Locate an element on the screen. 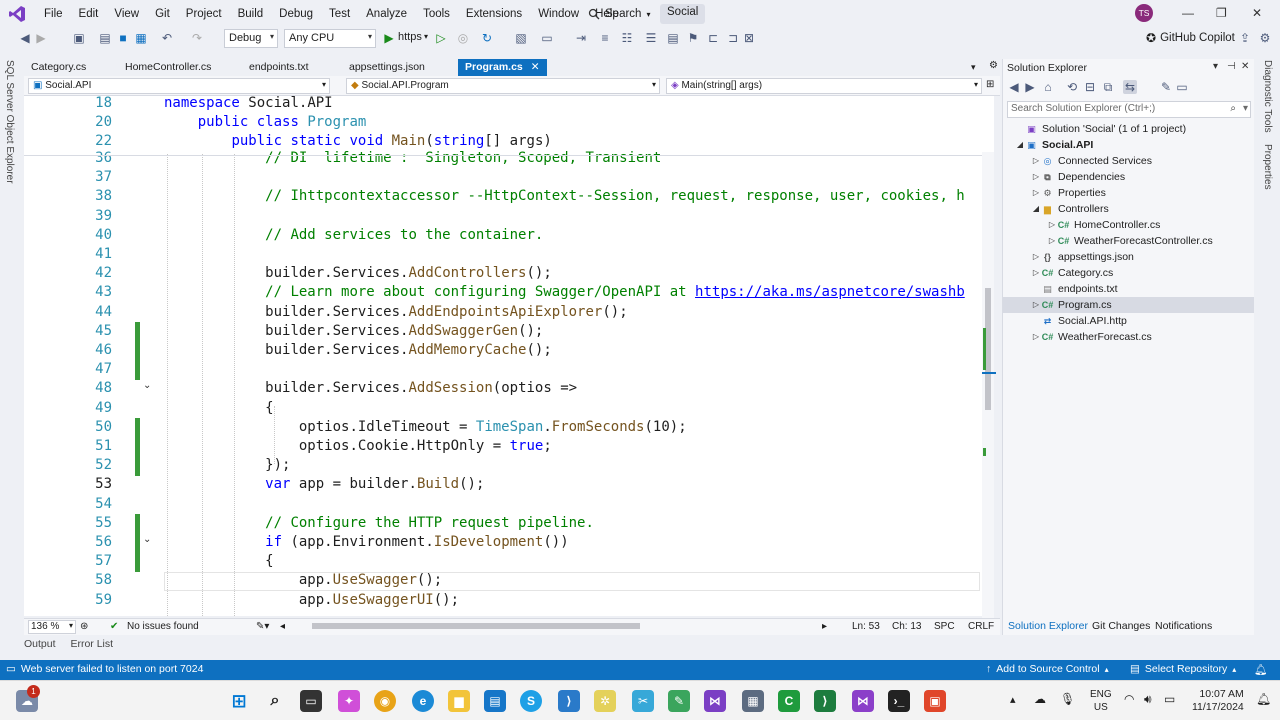  file-explorer-icon: ▆ is located at coordinates (459, 701).